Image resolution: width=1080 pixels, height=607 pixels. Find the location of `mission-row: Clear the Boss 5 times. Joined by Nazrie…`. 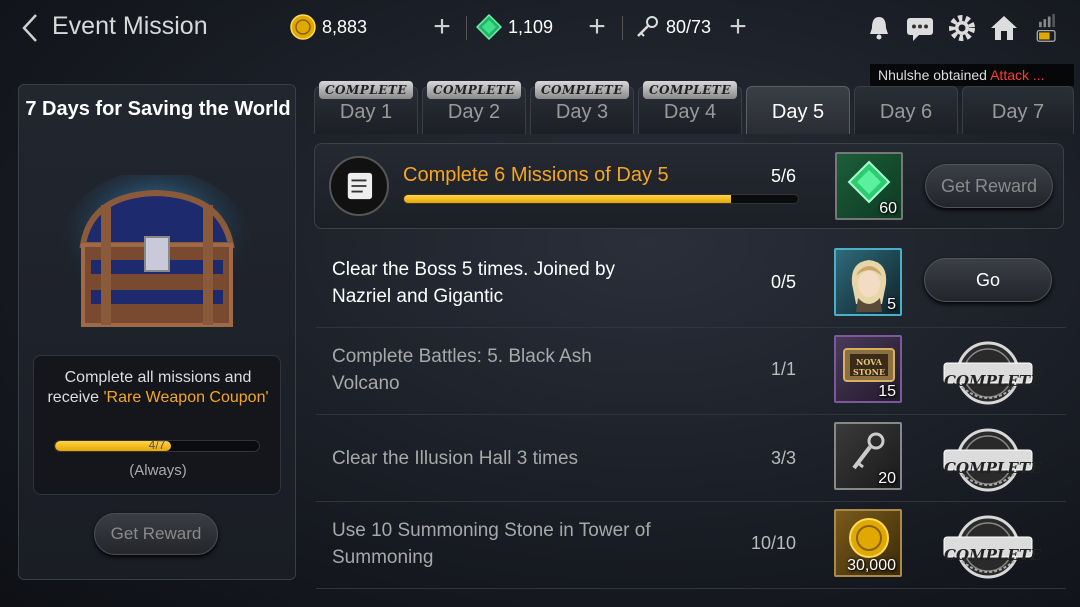

mission-row: Clear the Boss 5 times. Joined by Nazrie… is located at coordinates (691, 285).